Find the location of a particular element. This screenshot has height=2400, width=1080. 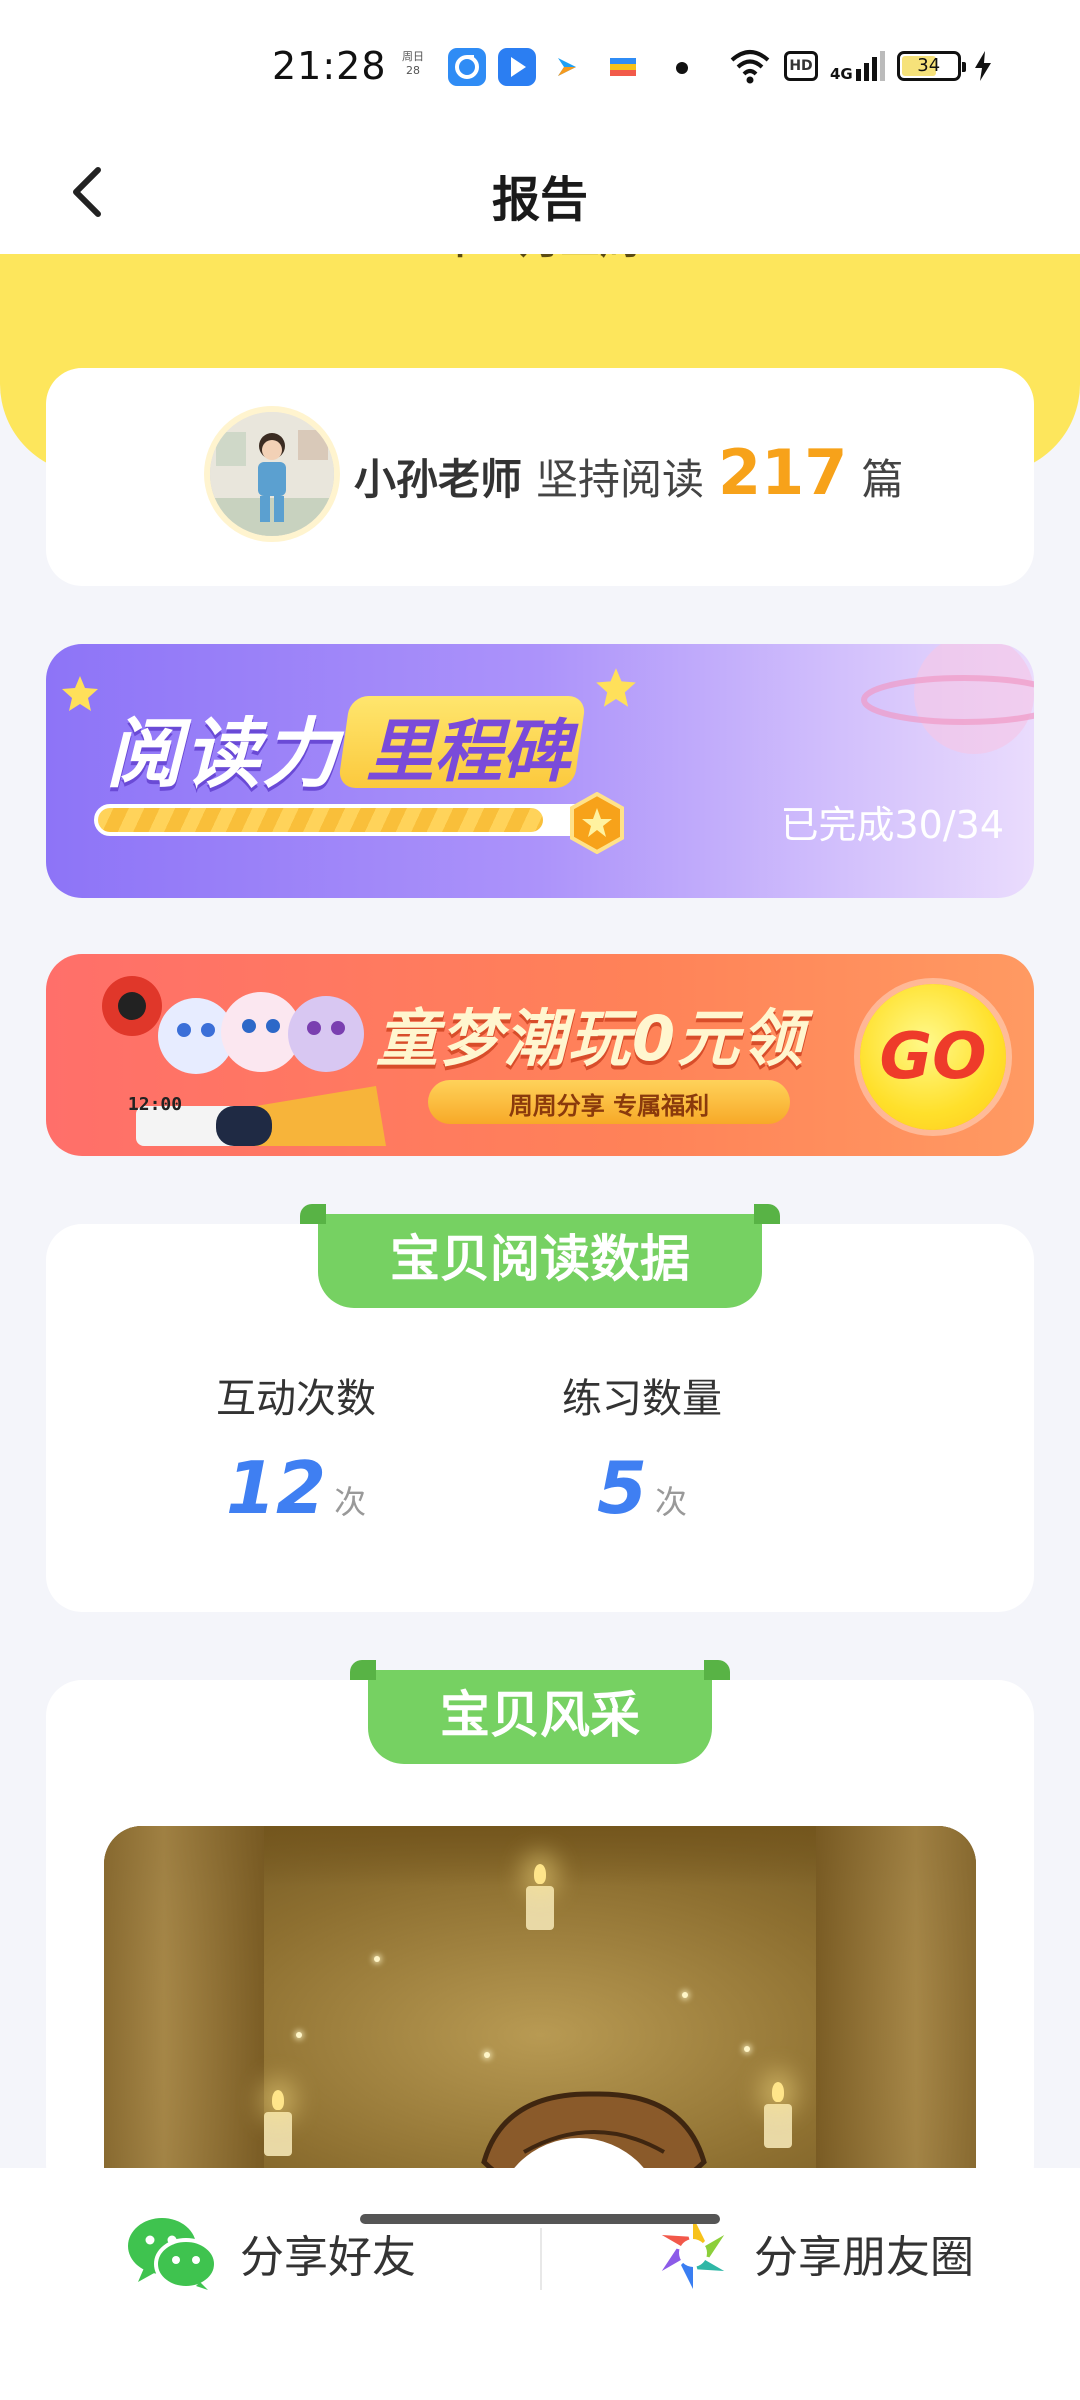

wallet-app-icon is located at coordinates (623, 67).